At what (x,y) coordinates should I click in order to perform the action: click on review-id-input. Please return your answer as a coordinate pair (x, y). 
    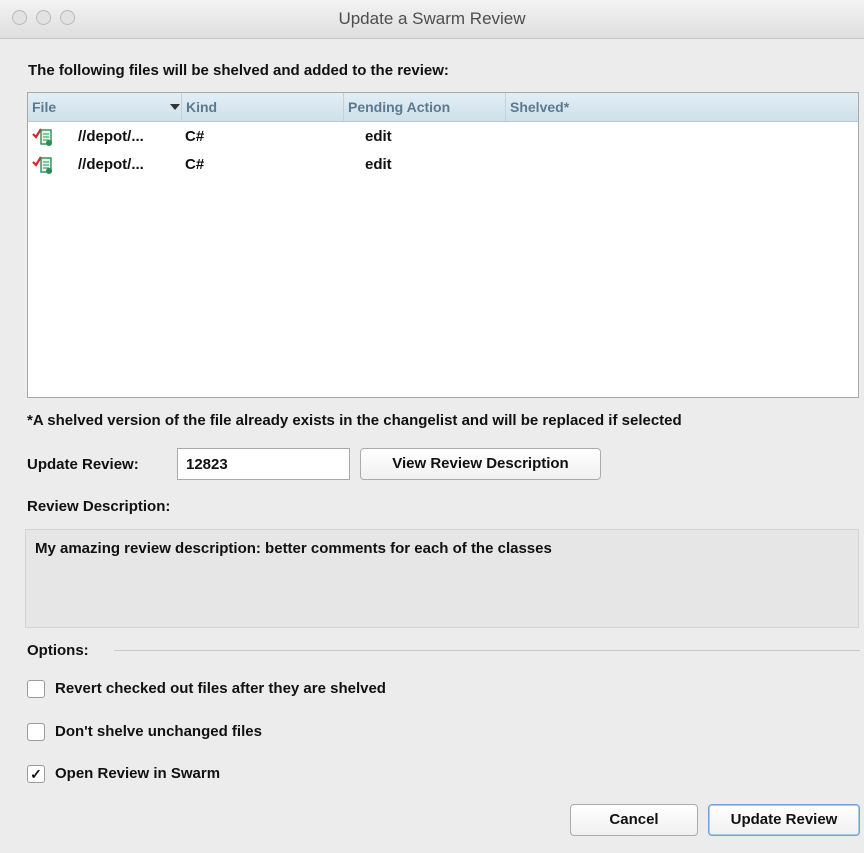
    Looking at the image, I should click on (263, 464).